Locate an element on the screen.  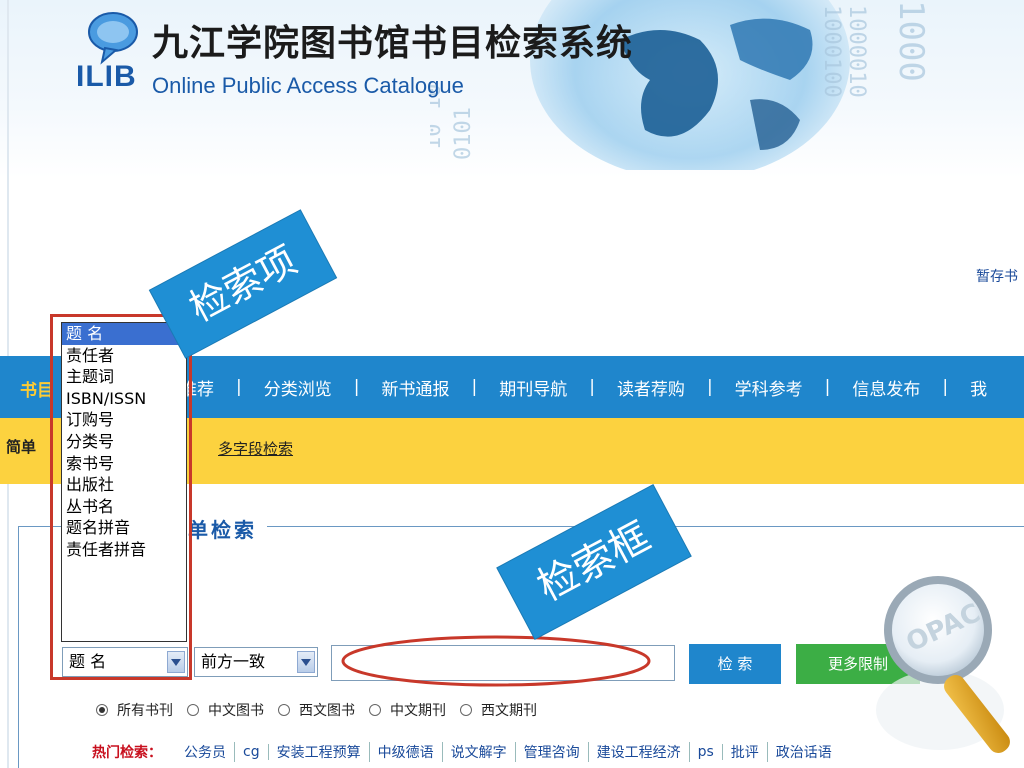
hot-search-link: 公务员 is located at coordinates (205, 752).